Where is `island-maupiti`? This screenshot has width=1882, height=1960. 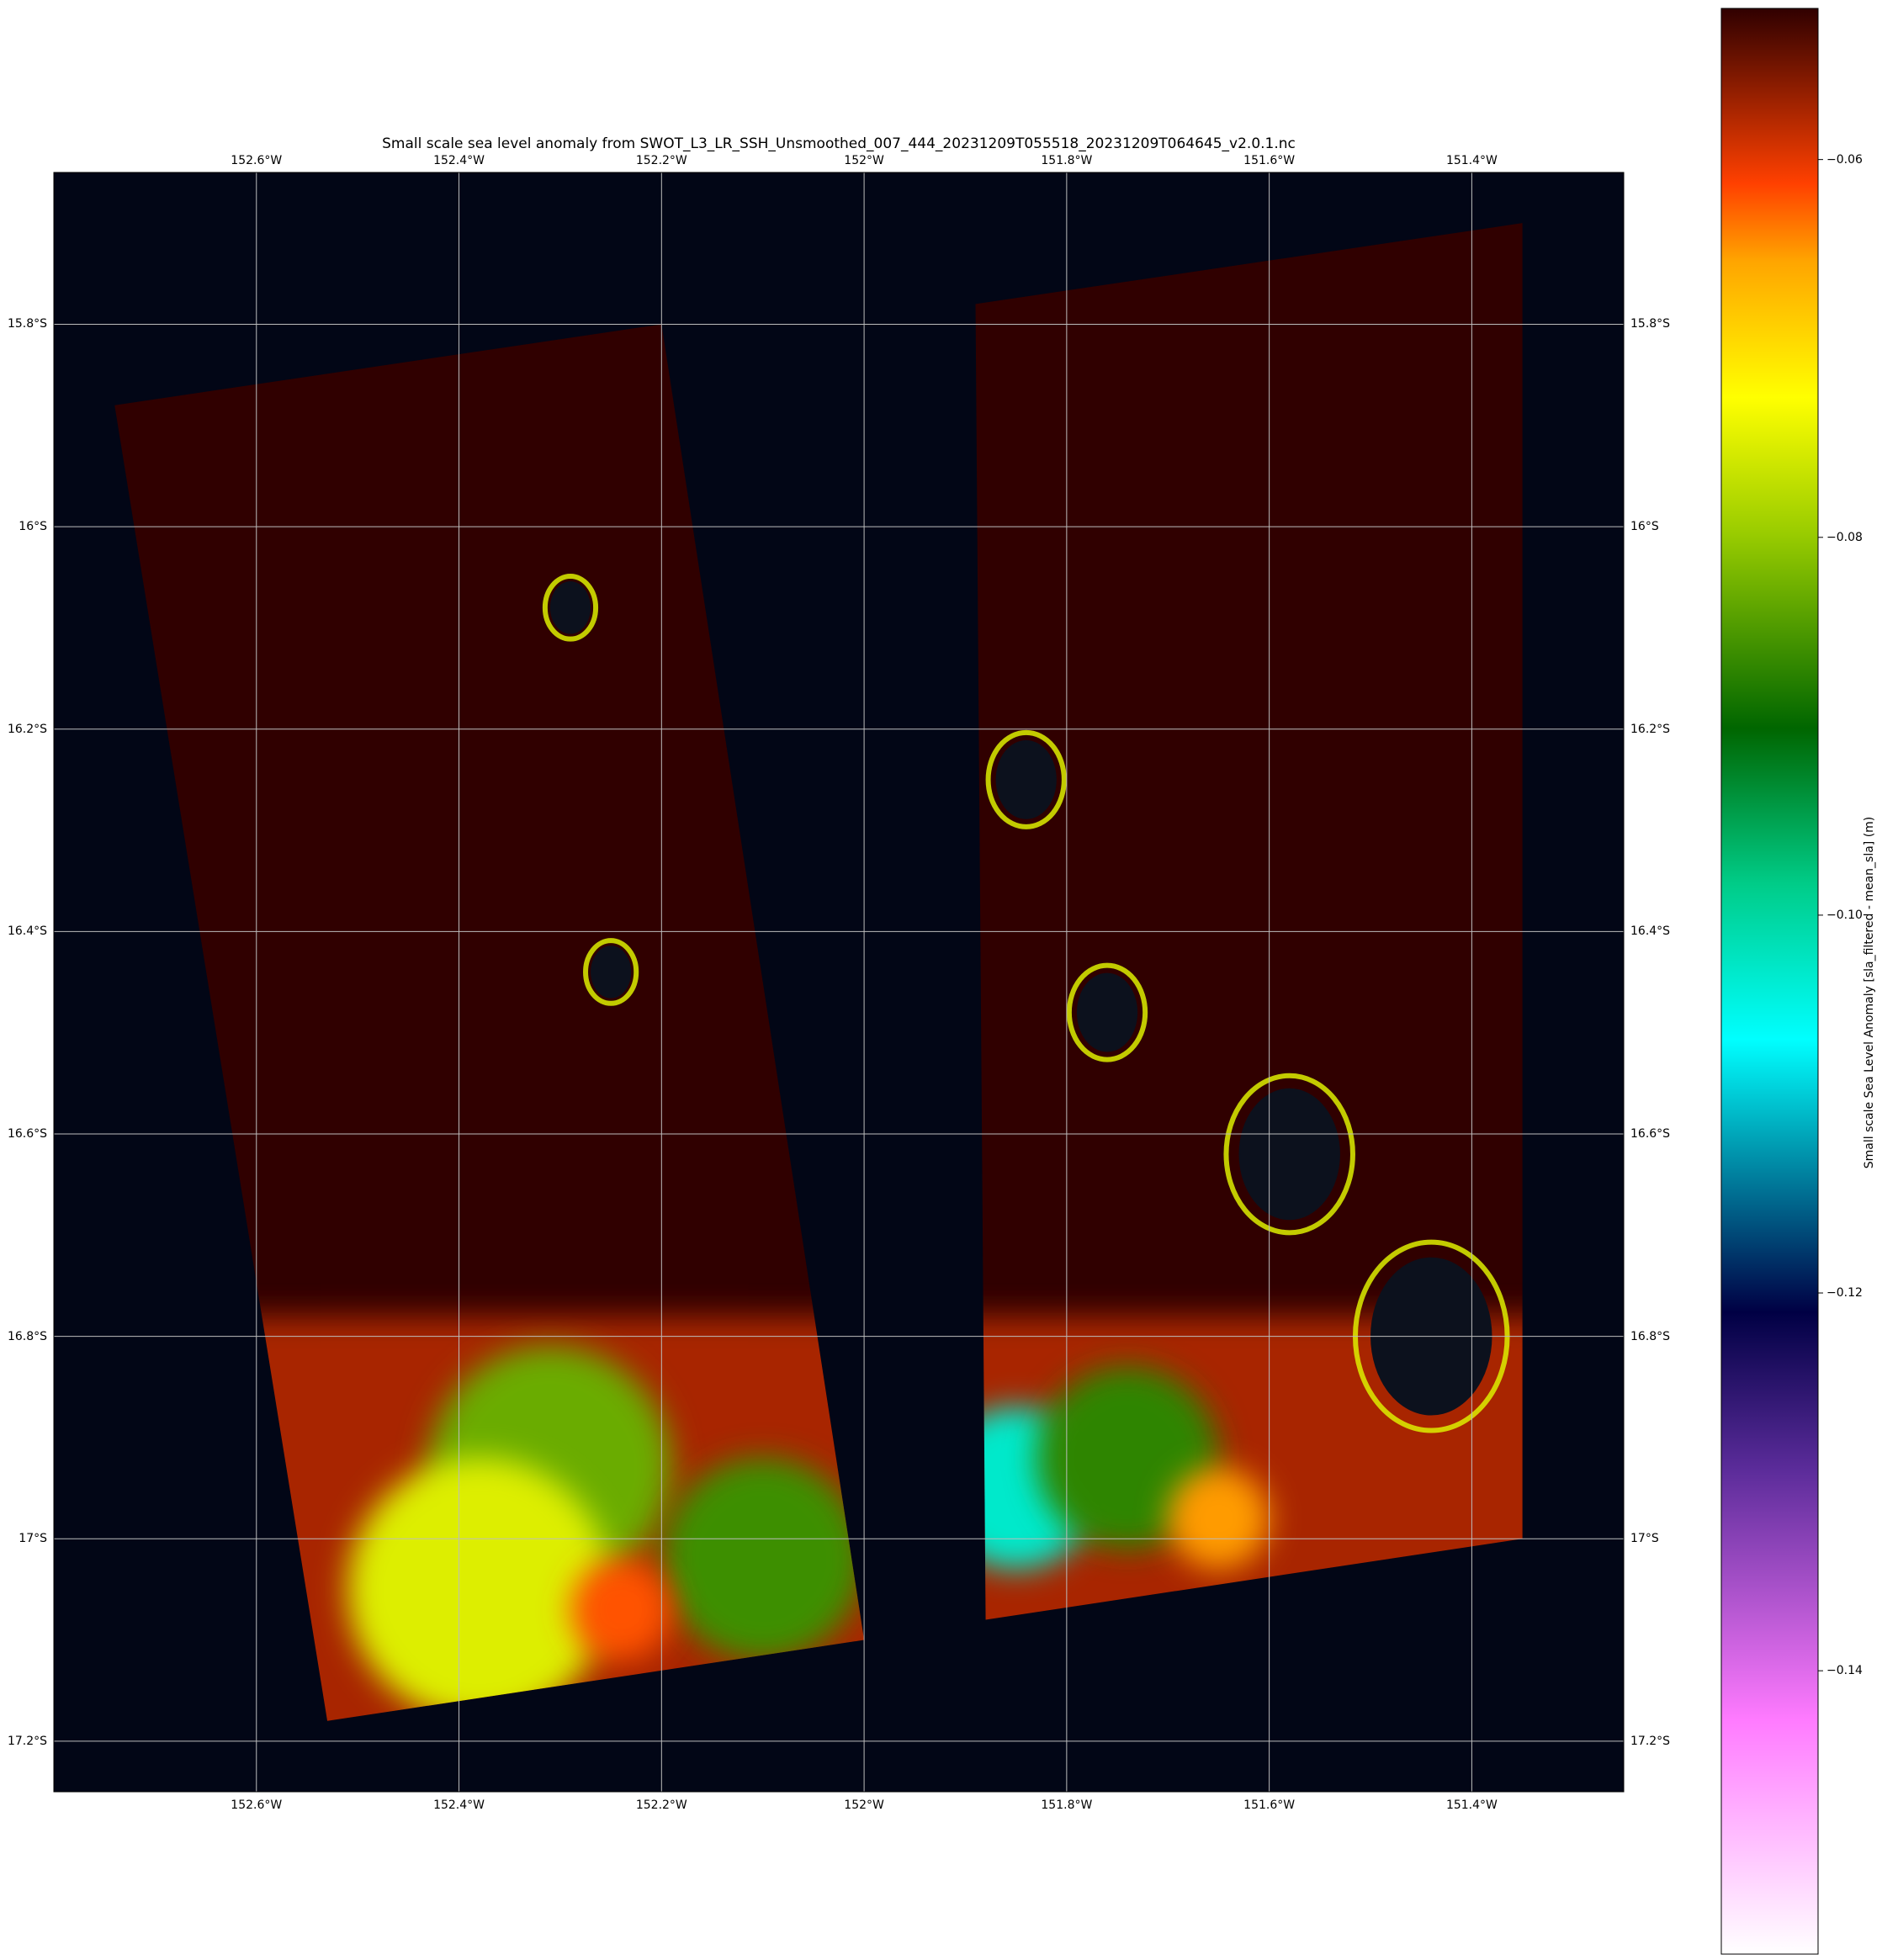
island-maupiti is located at coordinates (611, 972).